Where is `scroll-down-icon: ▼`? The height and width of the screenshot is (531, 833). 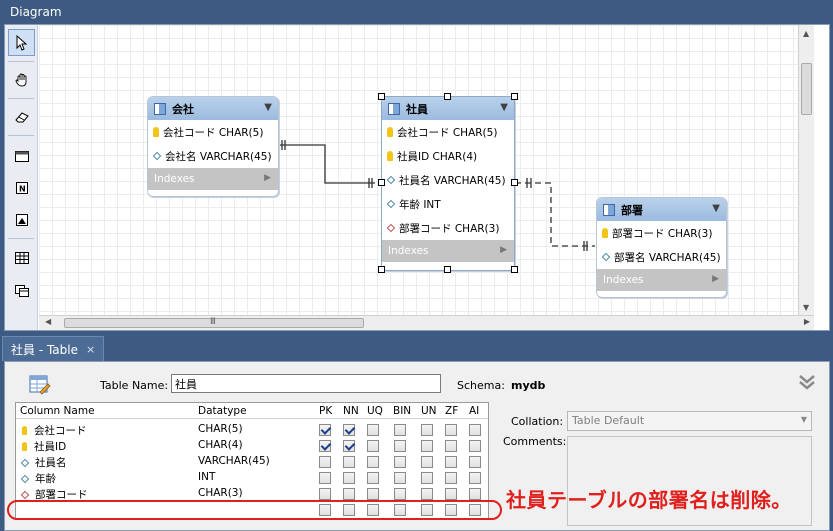
scroll-down-icon: ▼ is located at coordinates (806, 307).